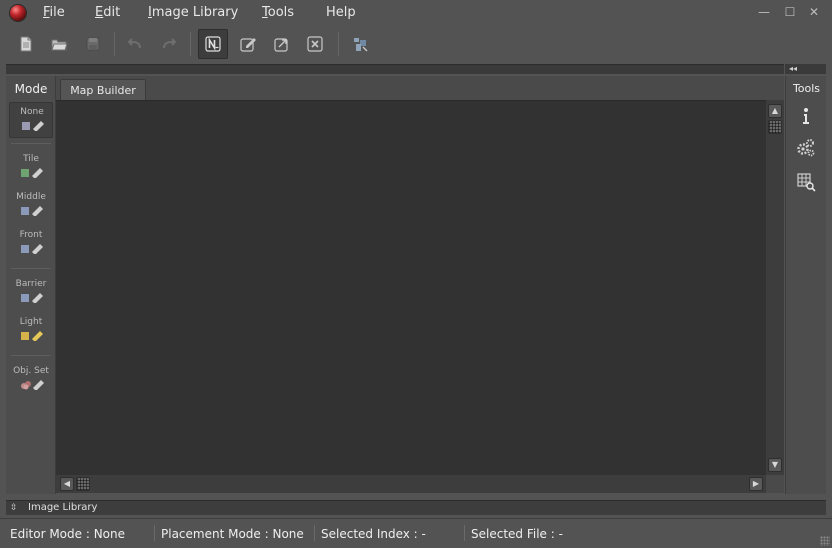 Image resolution: width=832 pixels, height=548 pixels. I want to click on scroll-right-arrow-icon: ▶, so click(756, 484).